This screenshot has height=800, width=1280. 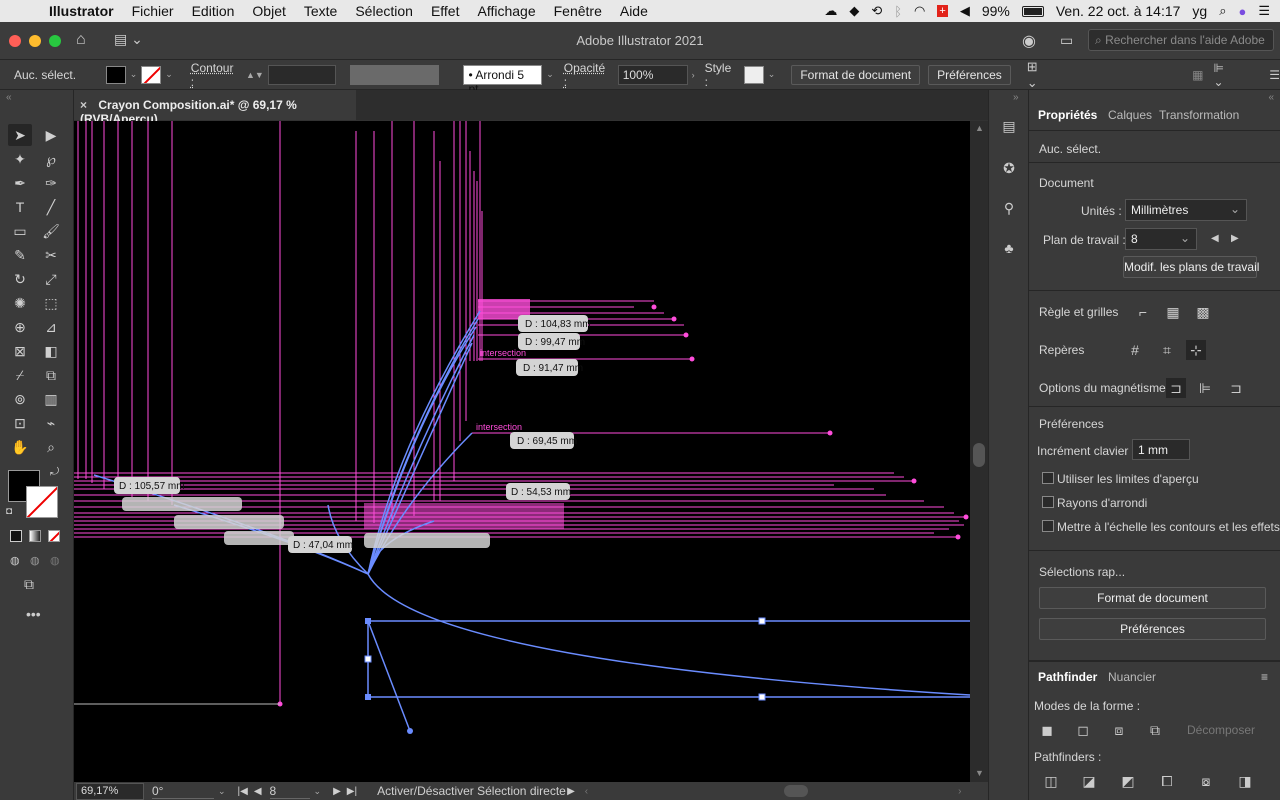 I want to click on preferences-button: Préférences, so click(x=969, y=74).